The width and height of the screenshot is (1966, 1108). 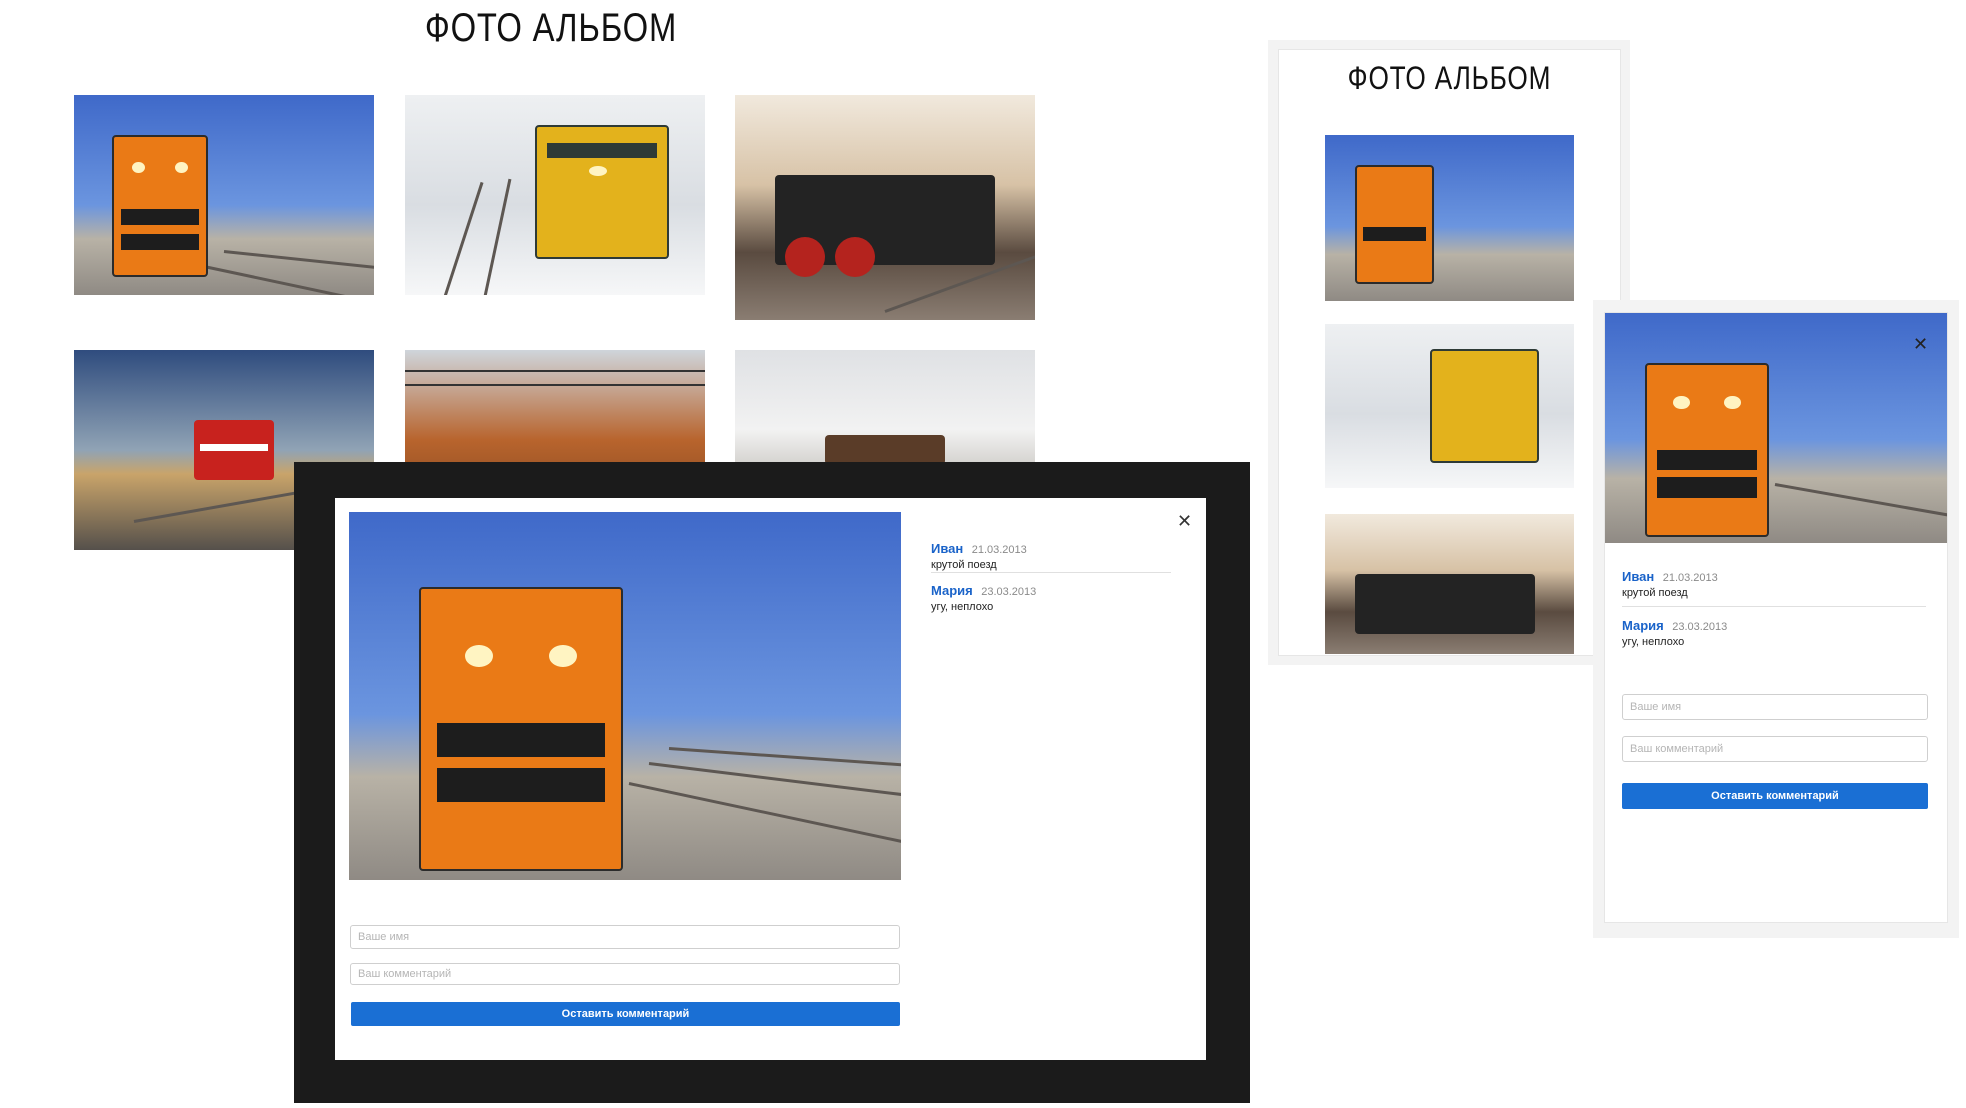 What do you see at coordinates (625, 696) in the screenshot?
I see `modal-photo` at bounding box center [625, 696].